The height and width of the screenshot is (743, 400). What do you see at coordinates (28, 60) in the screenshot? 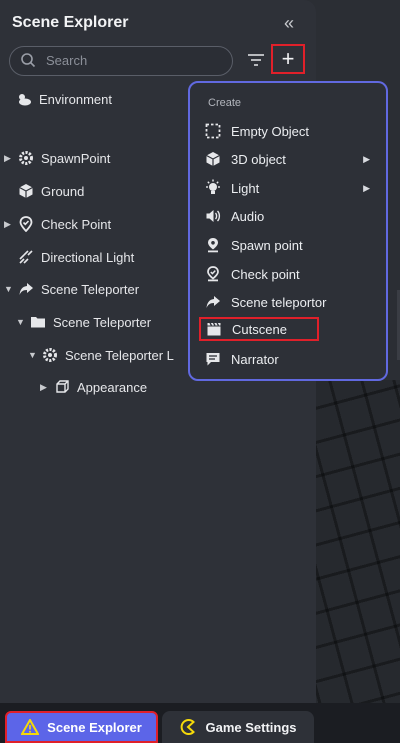
I see `search-icon` at bounding box center [28, 60].